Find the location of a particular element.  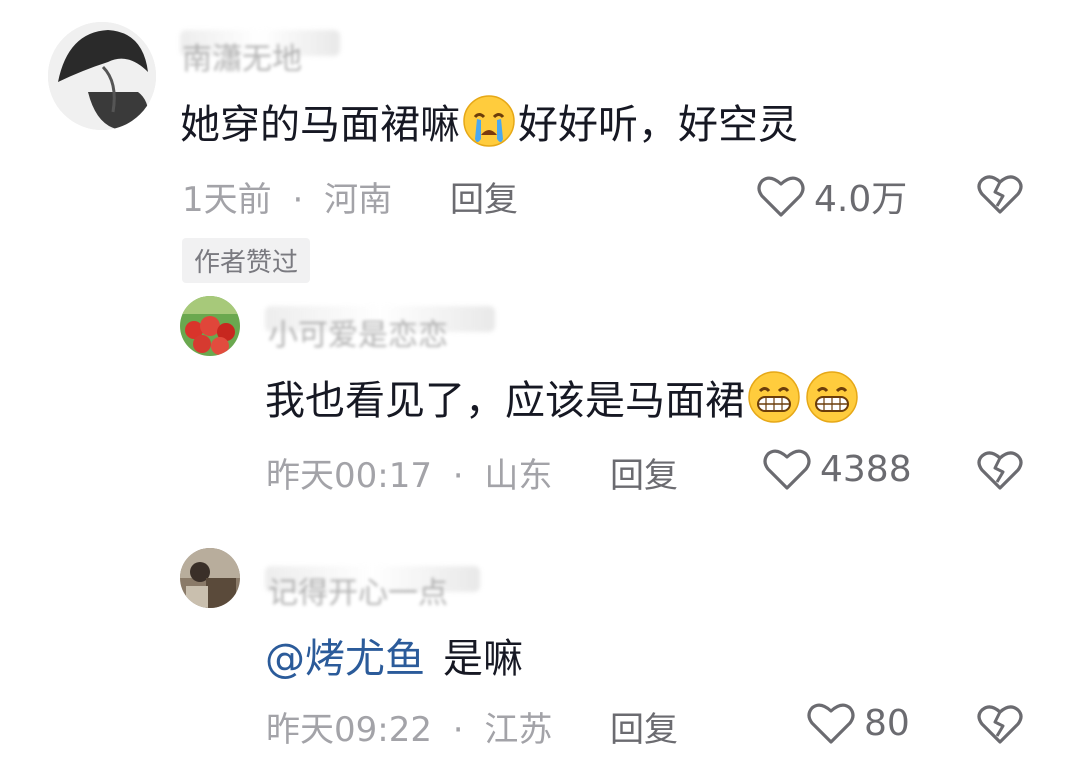

comment-text-body: 是嘛 is located at coordinates (483, 659).